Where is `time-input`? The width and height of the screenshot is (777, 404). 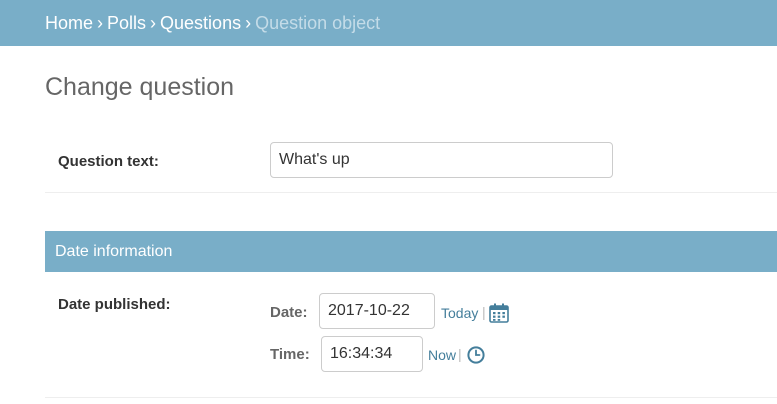 time-input is located at coordinates (372, 354).